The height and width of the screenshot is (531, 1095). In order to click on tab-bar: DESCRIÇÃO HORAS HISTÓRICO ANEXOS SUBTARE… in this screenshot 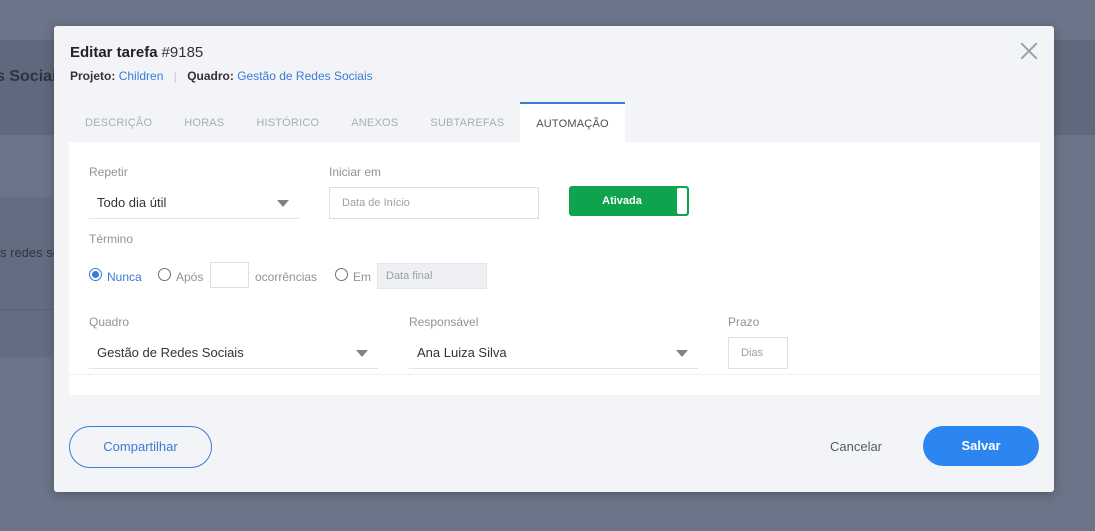, I will do `click(347, 122)`.